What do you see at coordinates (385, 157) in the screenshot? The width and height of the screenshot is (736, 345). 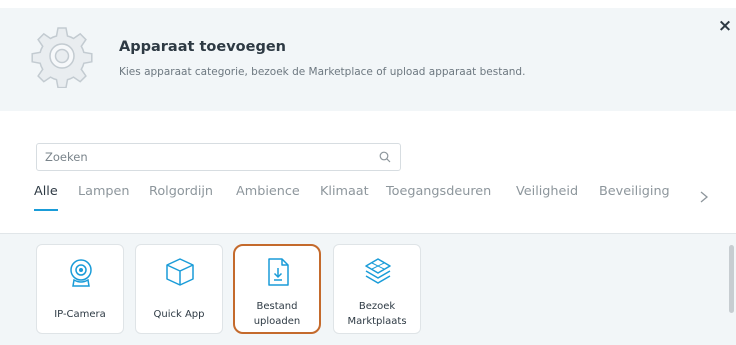 I see `search-icon` at bounding box center [385, 157].